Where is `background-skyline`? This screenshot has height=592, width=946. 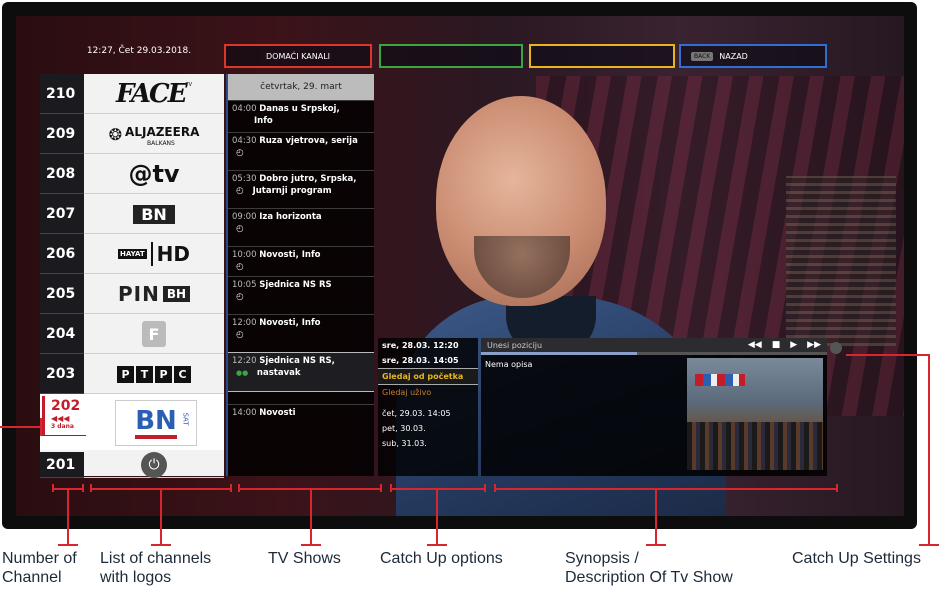
background-skyline is located at coordinates (841, 261).